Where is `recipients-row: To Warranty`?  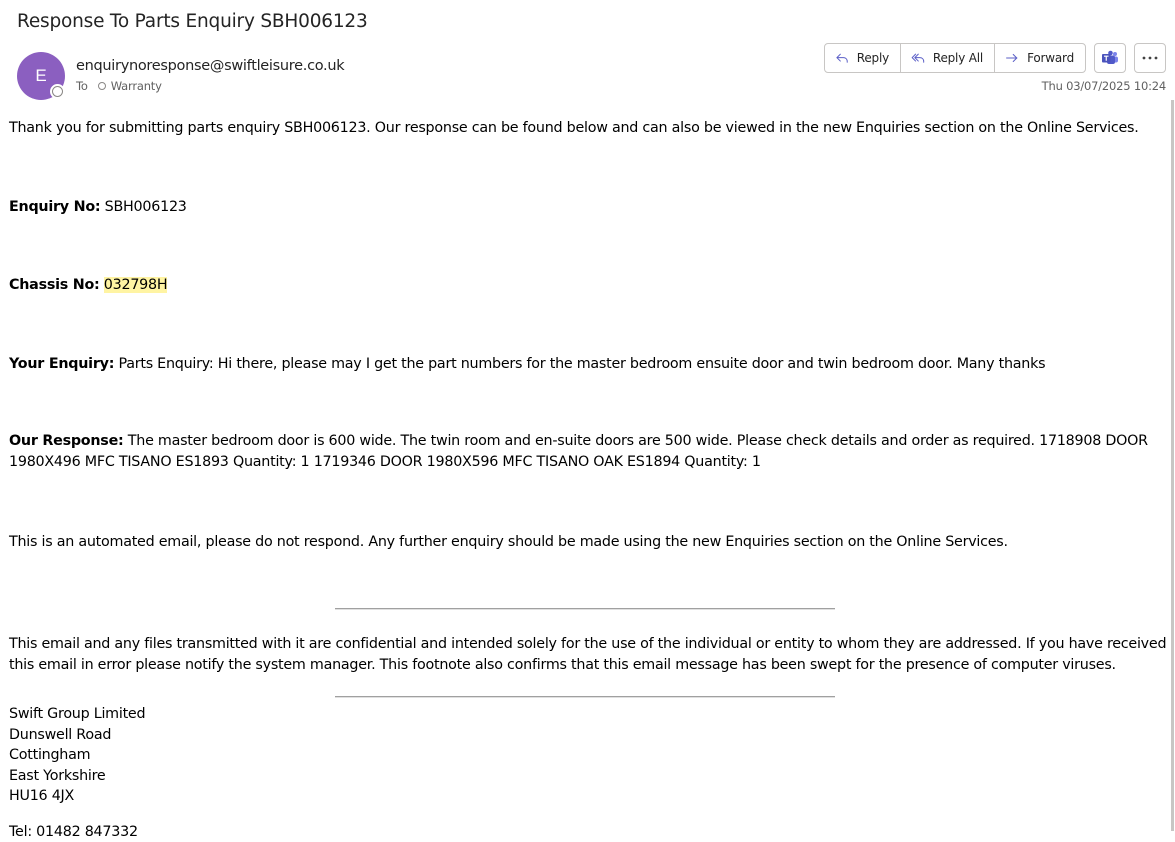 recipients-row: To Warranty is located at coordinates (119, 86).